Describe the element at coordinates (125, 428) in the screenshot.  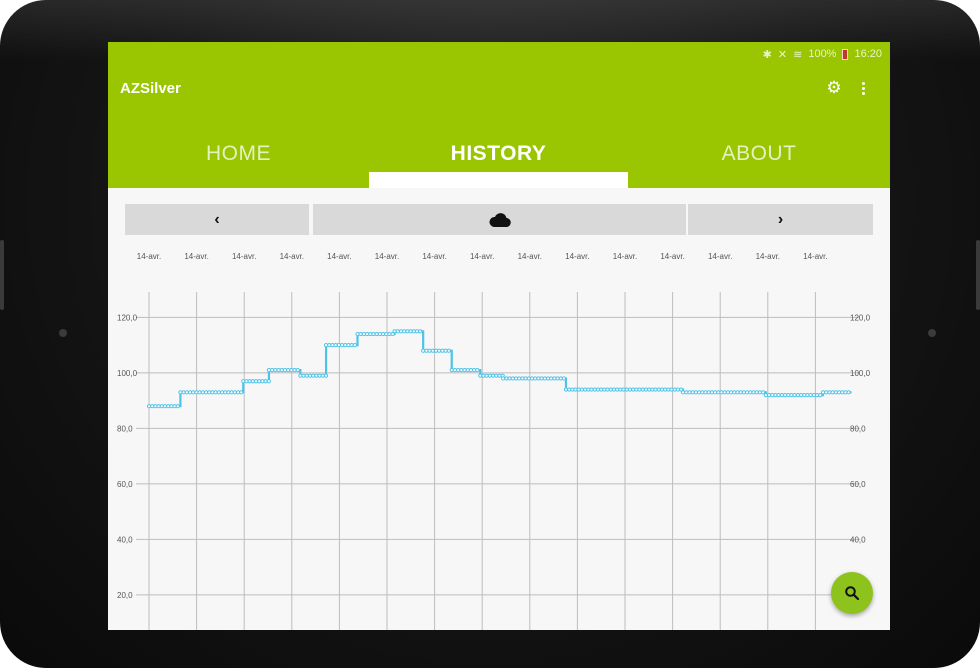
I see `y-tick-label-left: 80,0` at that location.